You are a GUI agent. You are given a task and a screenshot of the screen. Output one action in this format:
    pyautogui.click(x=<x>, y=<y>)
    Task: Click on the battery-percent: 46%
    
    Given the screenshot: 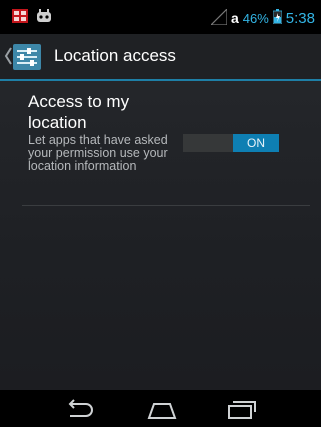 What is the action you would take?
    pyautogui.click(x=255, y=18)
    